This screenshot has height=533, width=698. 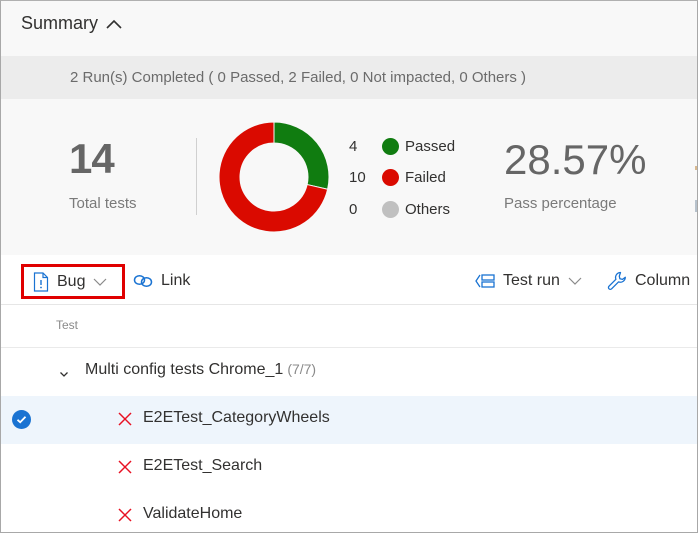 I want to click on total-tests-label: Total tests, so click(x=103, y=203).